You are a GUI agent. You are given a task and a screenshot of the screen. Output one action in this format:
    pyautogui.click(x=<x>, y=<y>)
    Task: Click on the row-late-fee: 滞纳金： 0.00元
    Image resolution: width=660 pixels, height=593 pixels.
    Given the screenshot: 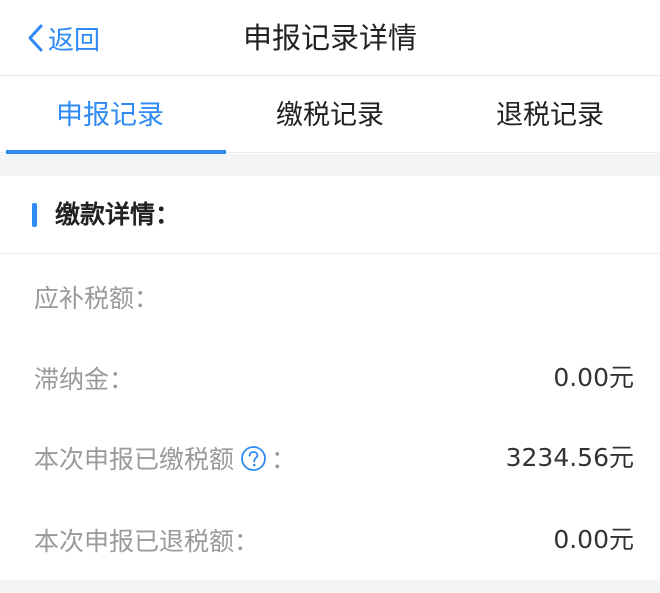 What is the action you would take?
    pyautogui.click(x=330, y=378)
    